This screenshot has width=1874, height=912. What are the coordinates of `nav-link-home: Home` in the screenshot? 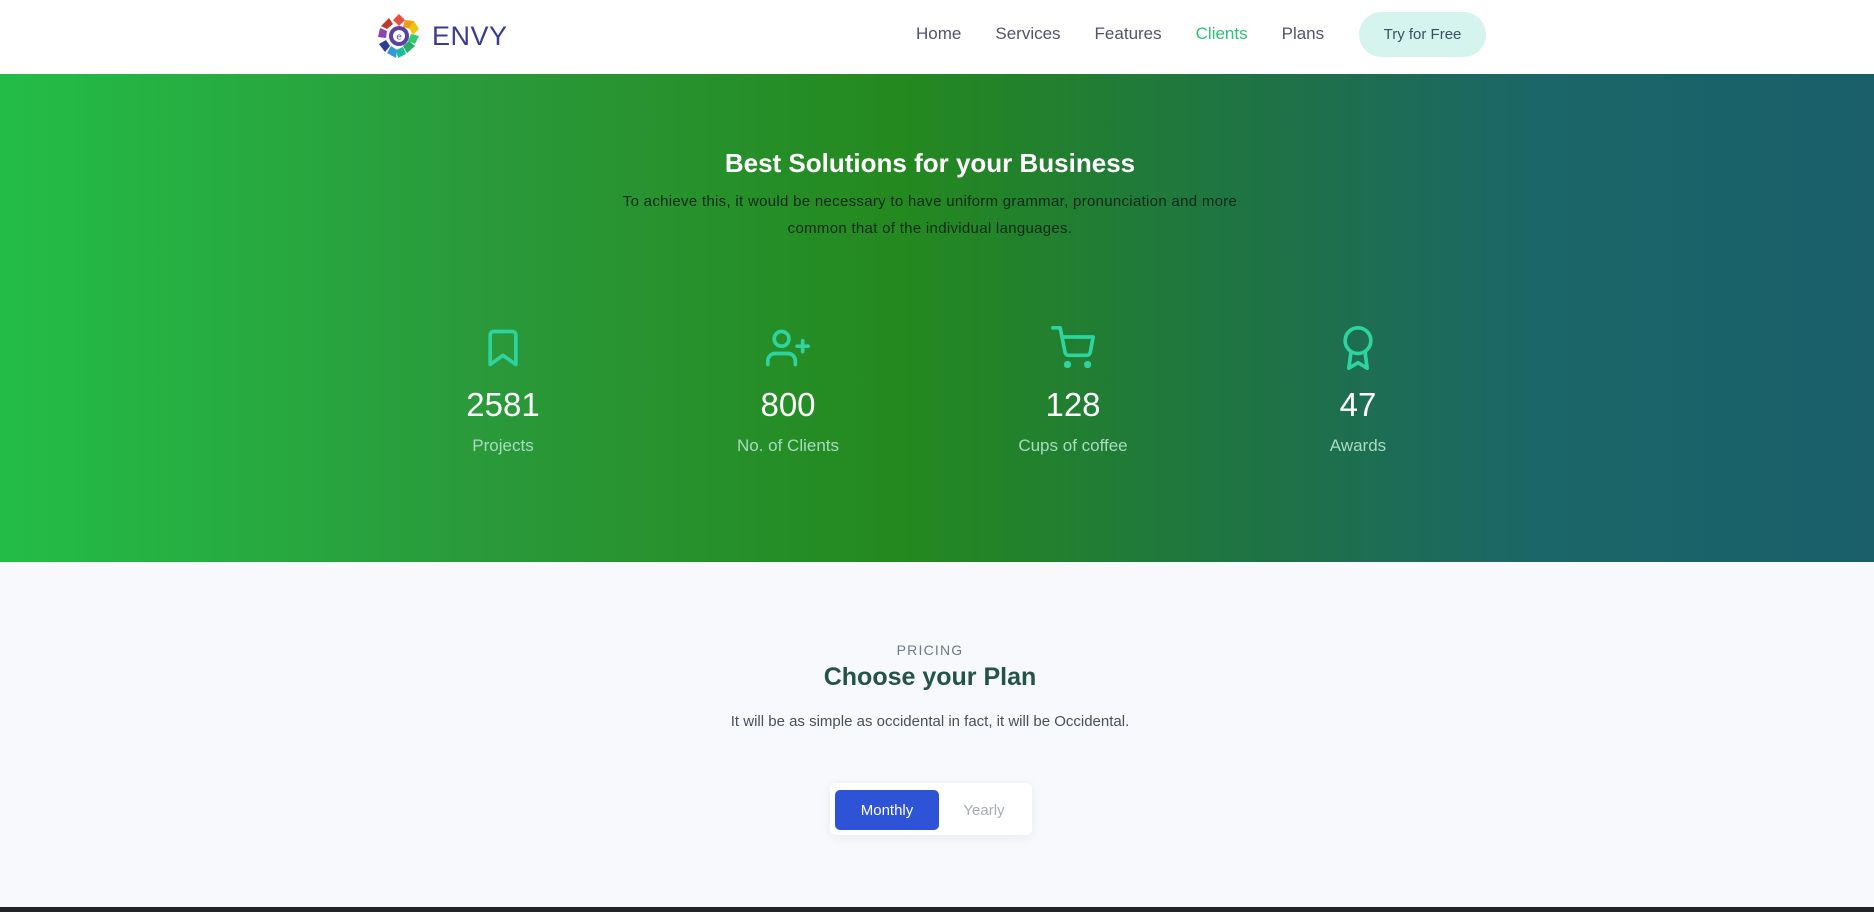 It's located at (938, 34).